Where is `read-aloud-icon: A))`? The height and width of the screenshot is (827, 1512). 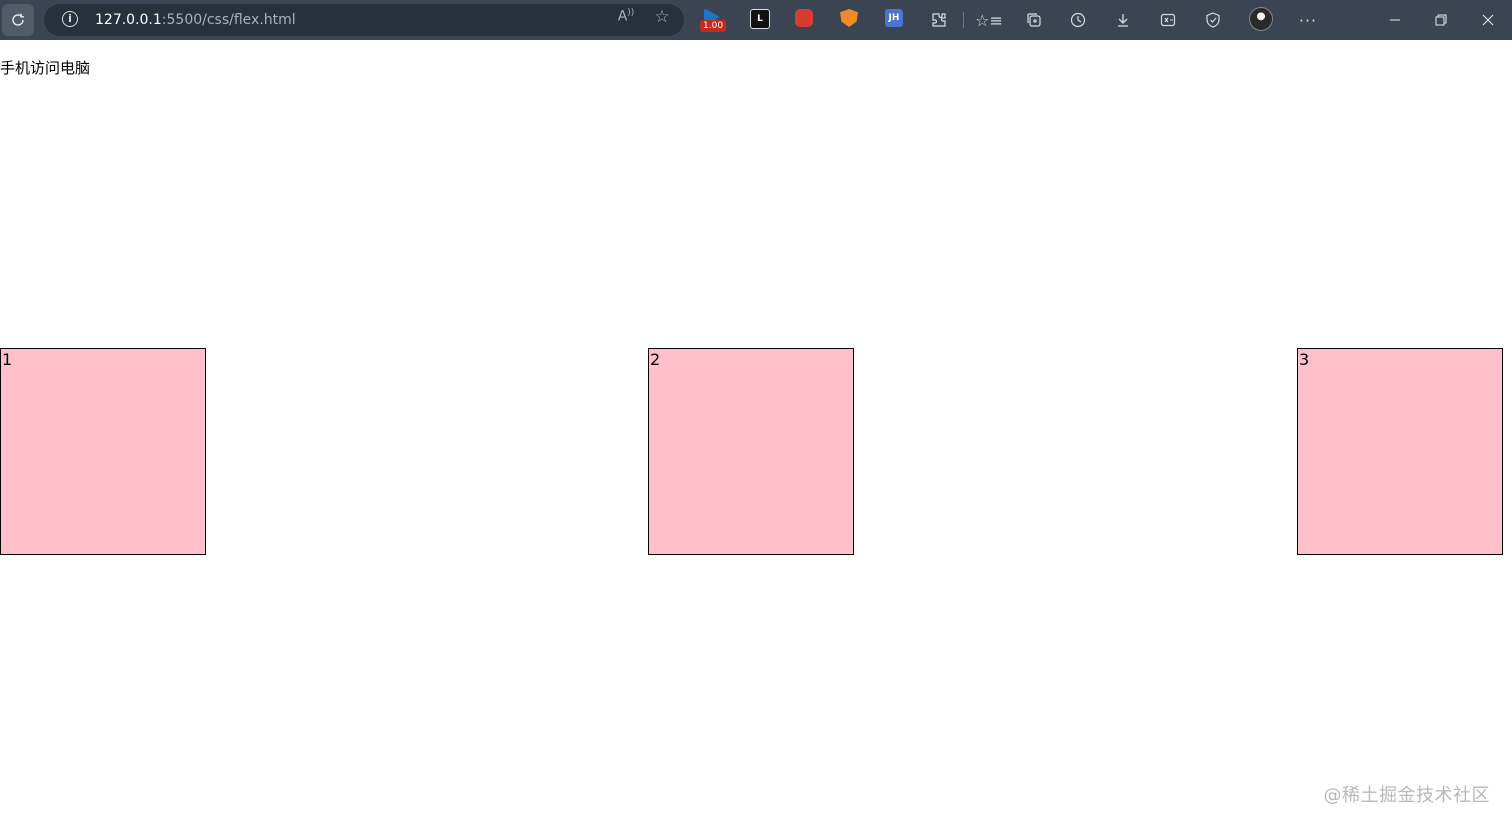 read-aloud-icon: A)) is located at coordinates (626, 16).